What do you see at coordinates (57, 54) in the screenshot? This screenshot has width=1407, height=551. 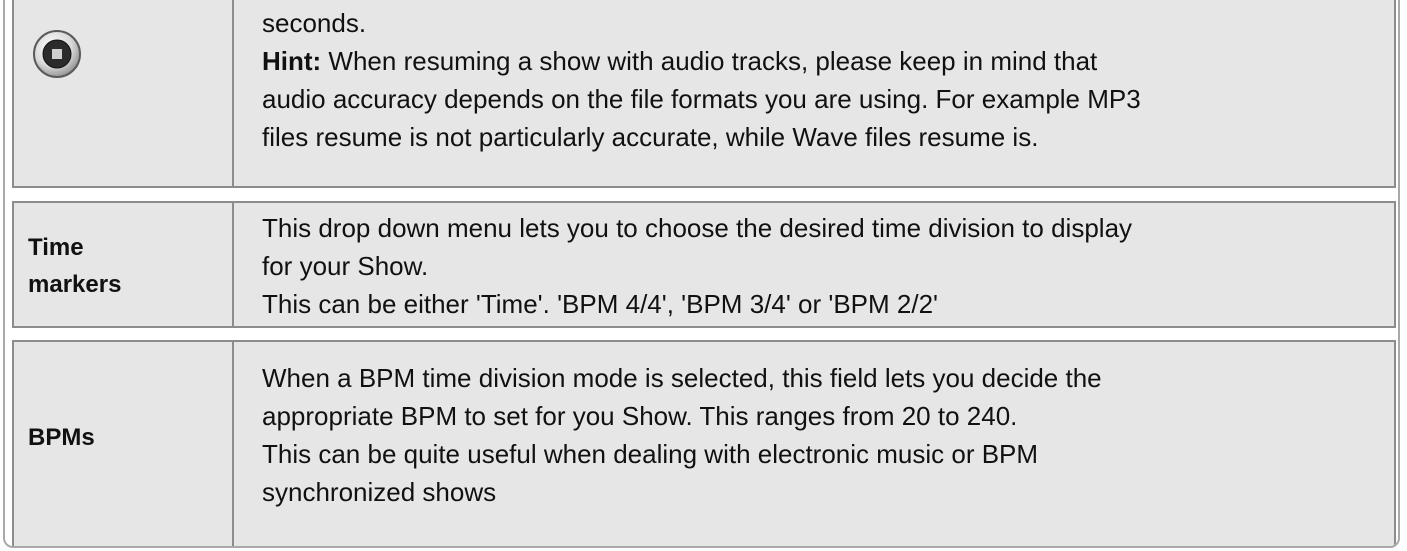 I see `stop-circle-icon` at bounding box center [57, 54].